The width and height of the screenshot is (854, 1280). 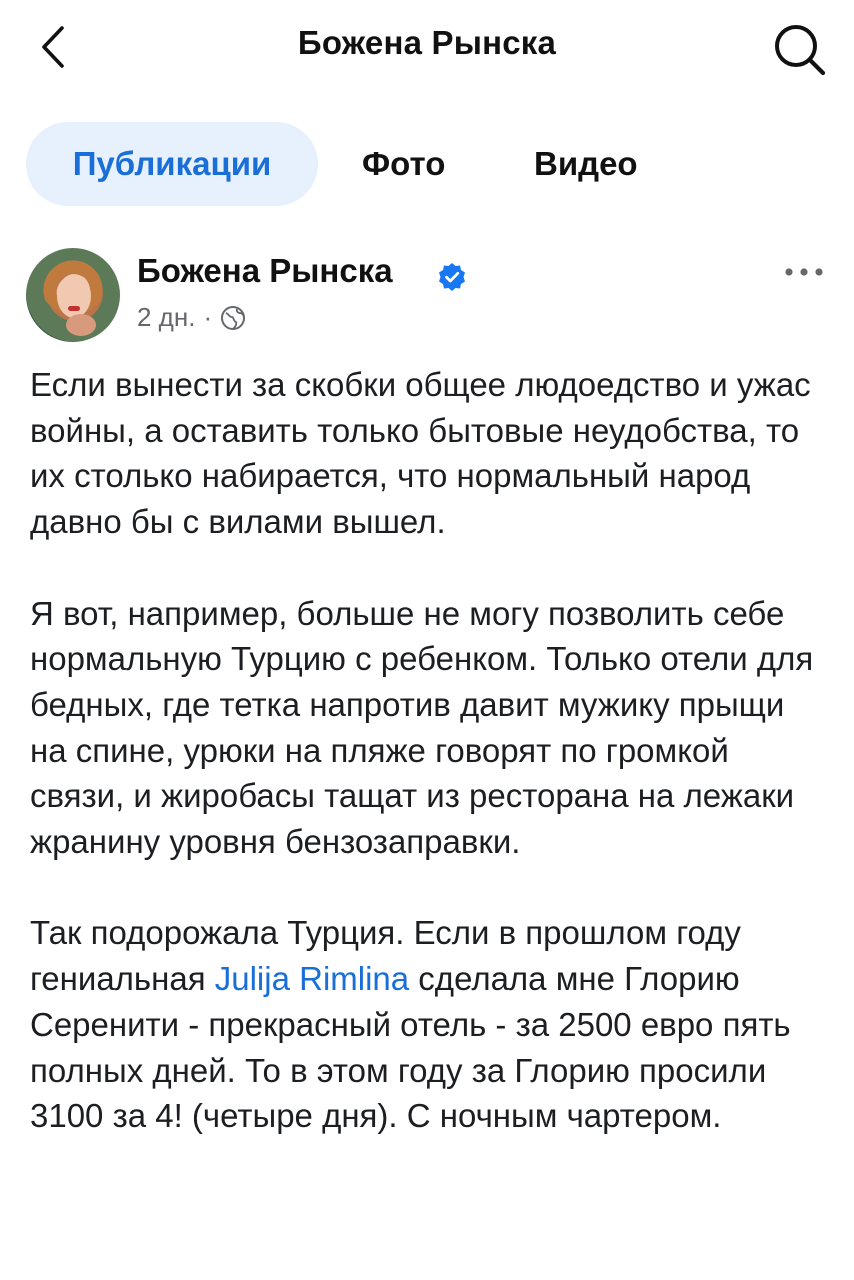 I want to click on tab-publications: Публикации, so click(x=172, y=164).